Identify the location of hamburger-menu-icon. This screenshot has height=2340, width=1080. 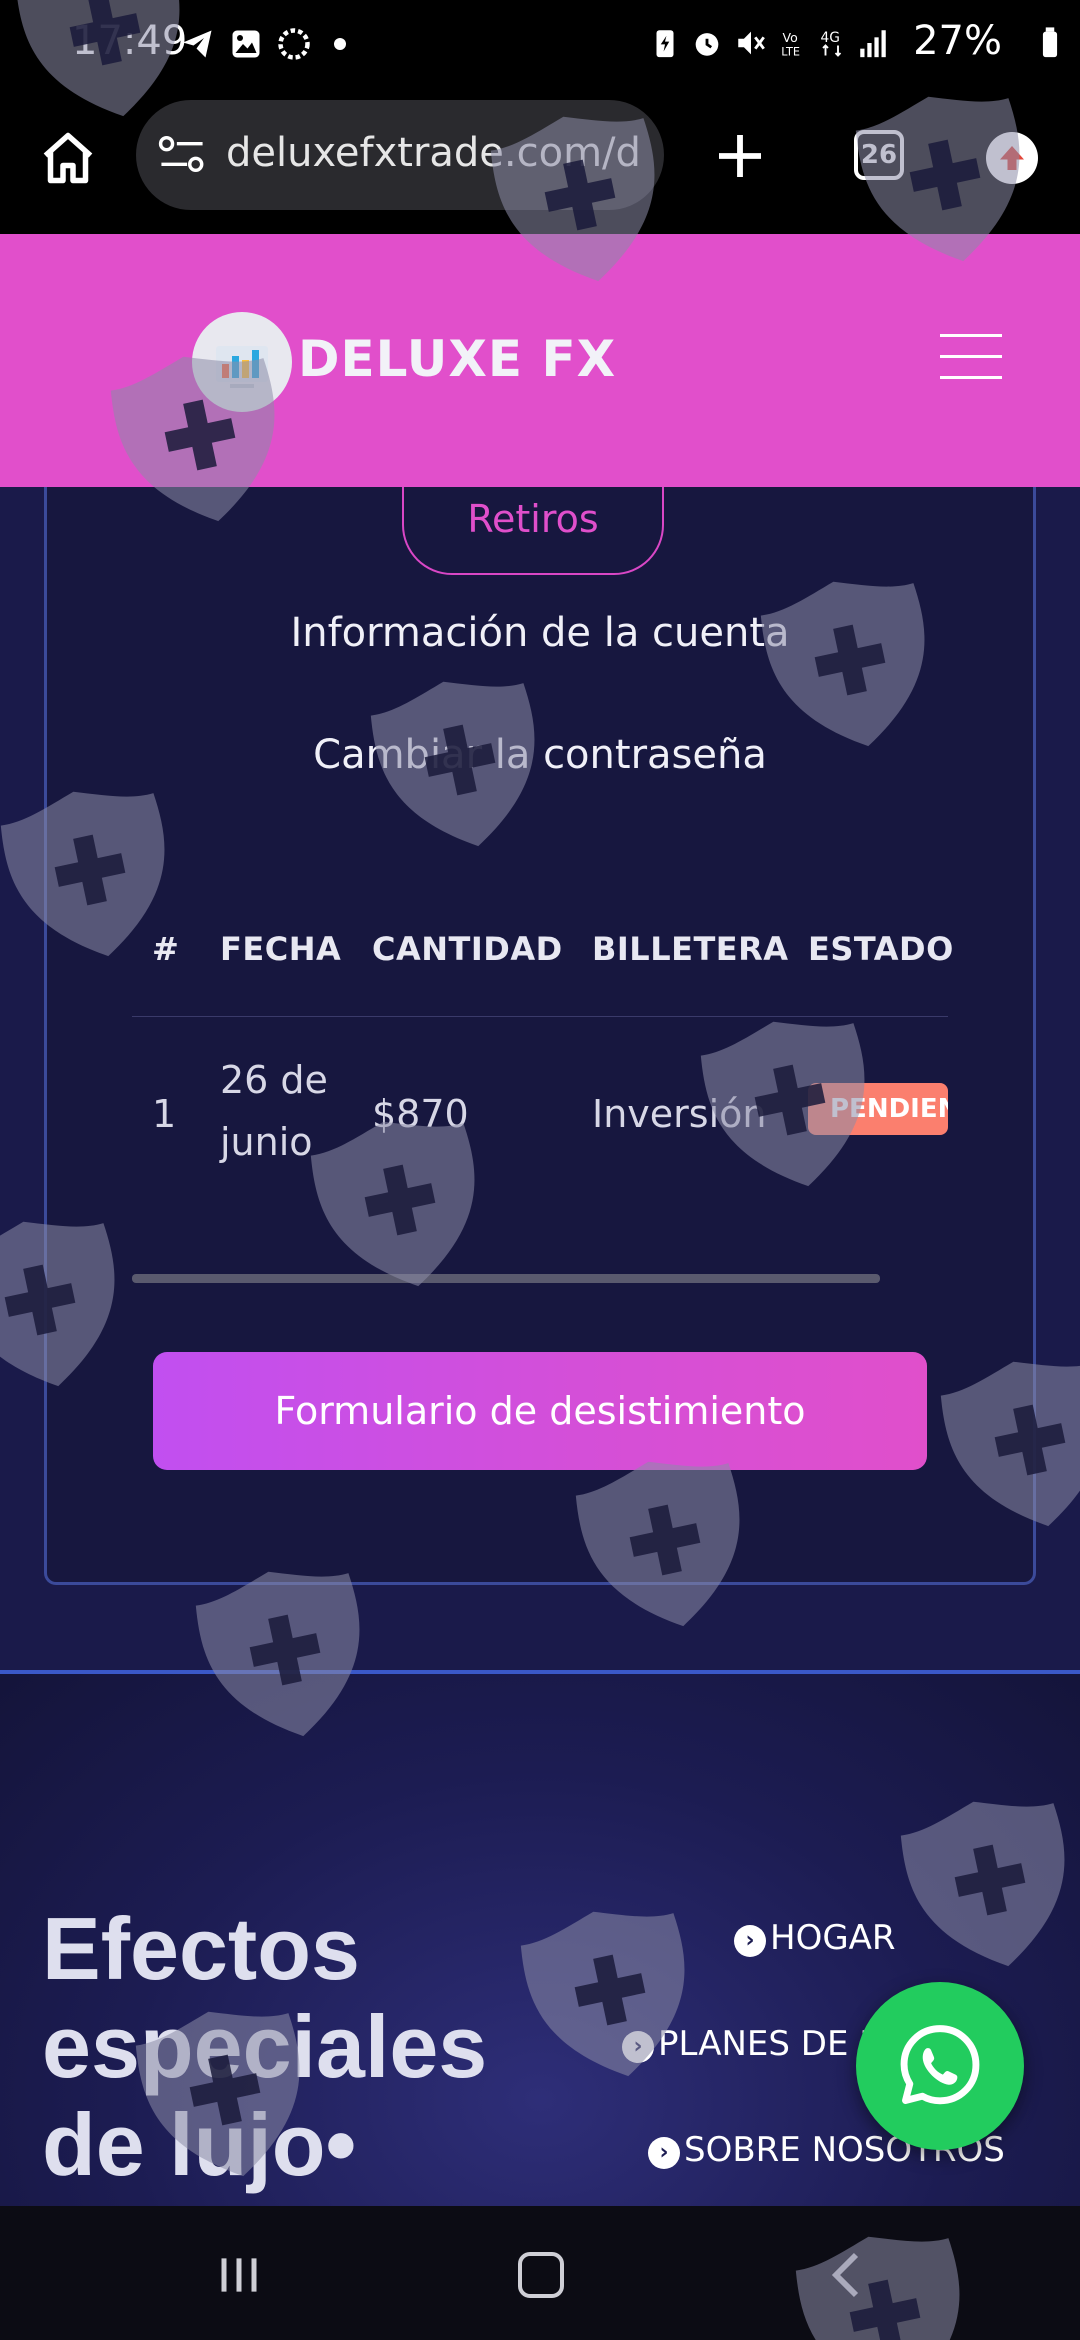
(971, 360).